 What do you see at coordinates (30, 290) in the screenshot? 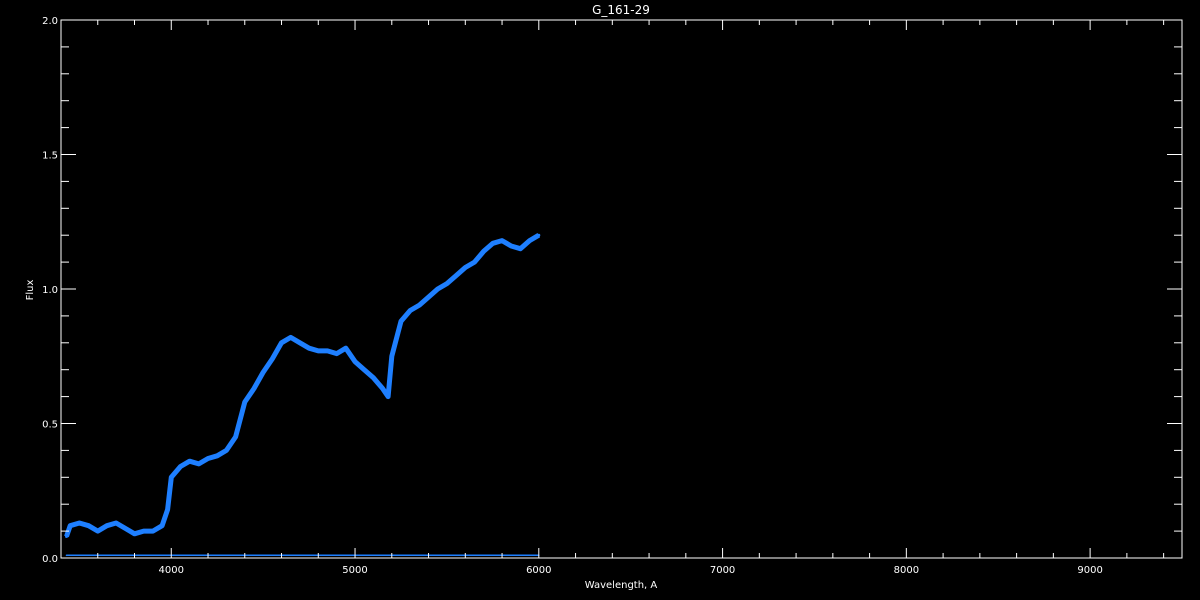
I see `y-axis-label: Flux` at bounding box center [30, 290].